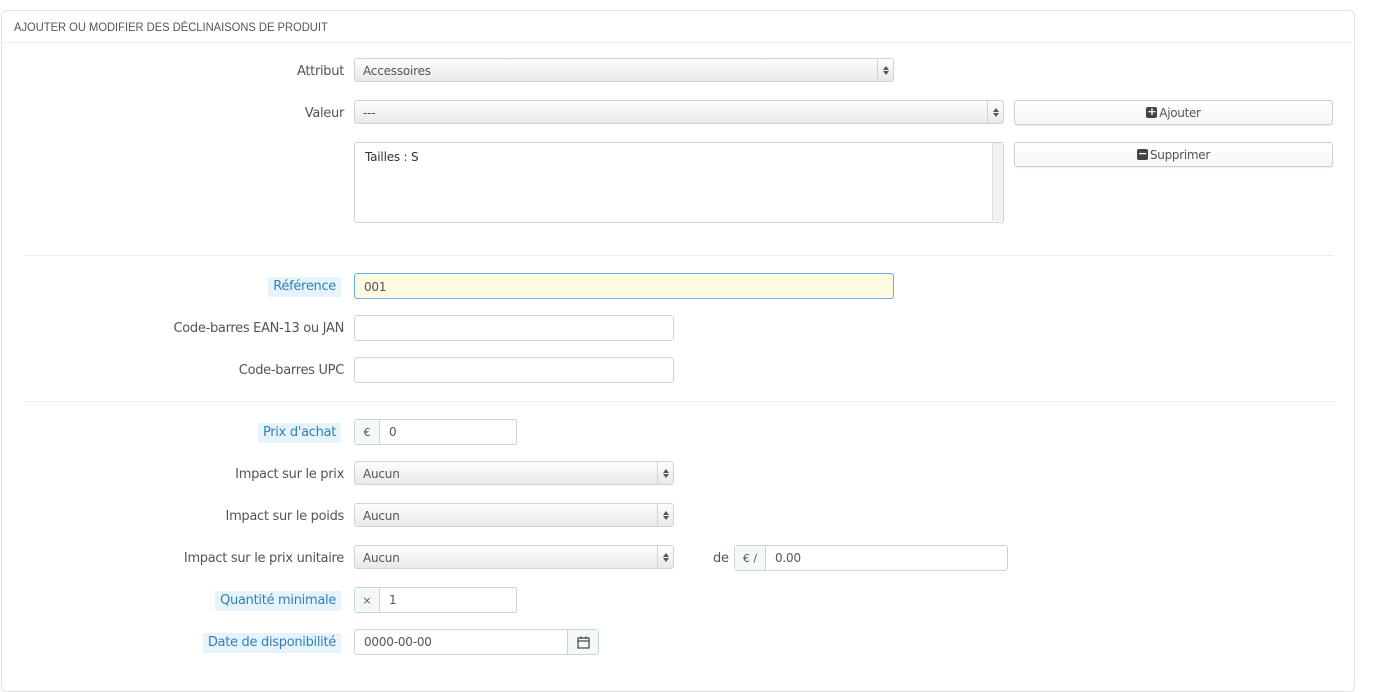 The image size is (1373, 692). Describe the element at coordinates (679, 182) in the screenshot. I see `combination-listbox: Tailles : S` at that location.